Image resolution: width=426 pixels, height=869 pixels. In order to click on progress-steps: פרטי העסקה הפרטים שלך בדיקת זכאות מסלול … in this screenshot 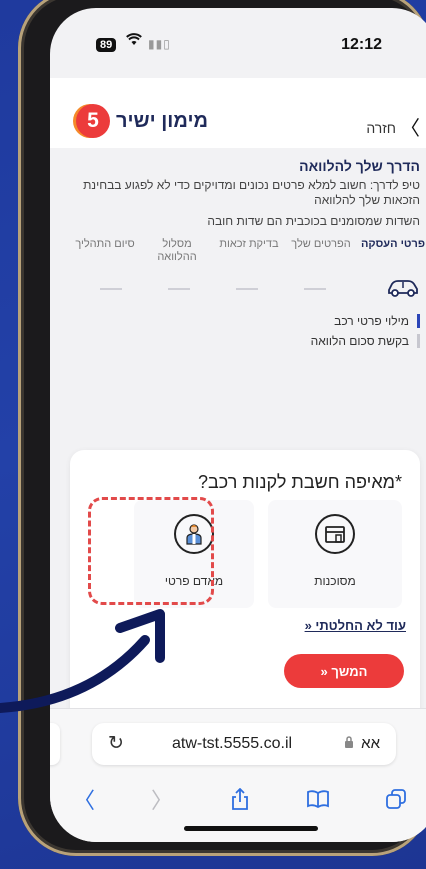, I will do `click(238, 258)`.